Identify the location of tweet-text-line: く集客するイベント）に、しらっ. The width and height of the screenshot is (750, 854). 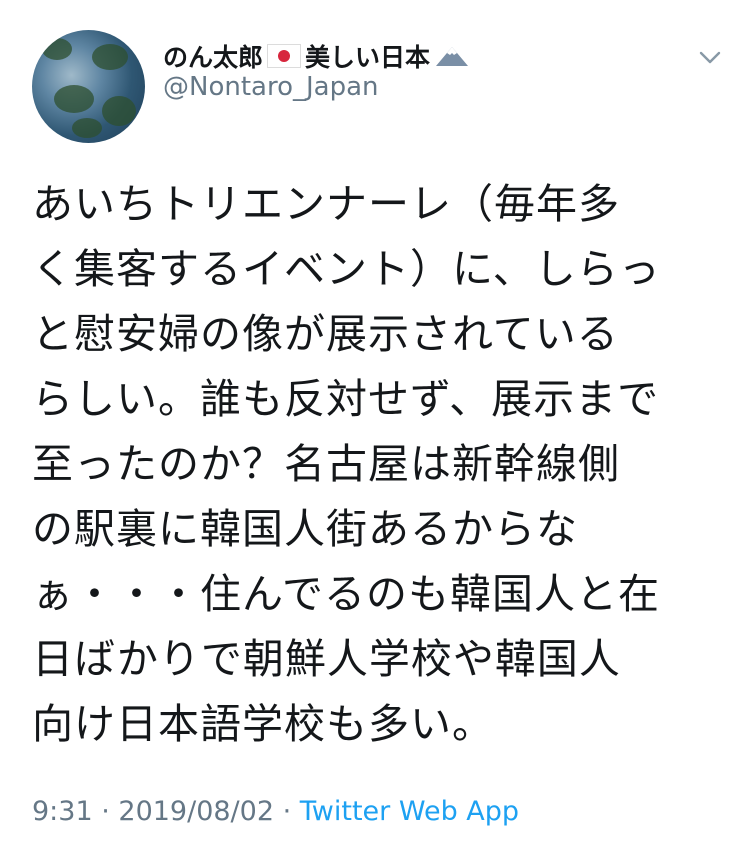
(346, 269).